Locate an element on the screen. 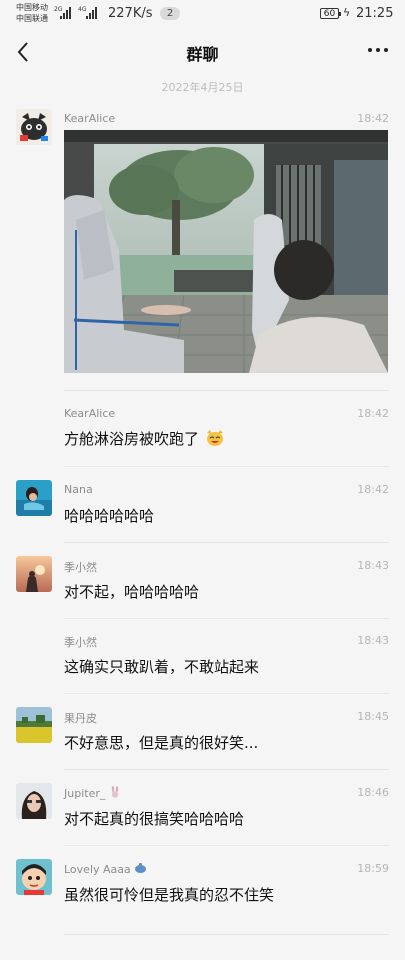 This screenshot has height=960, width=405. carrier-2: 中国联通 is located at coordinates (32, 18).